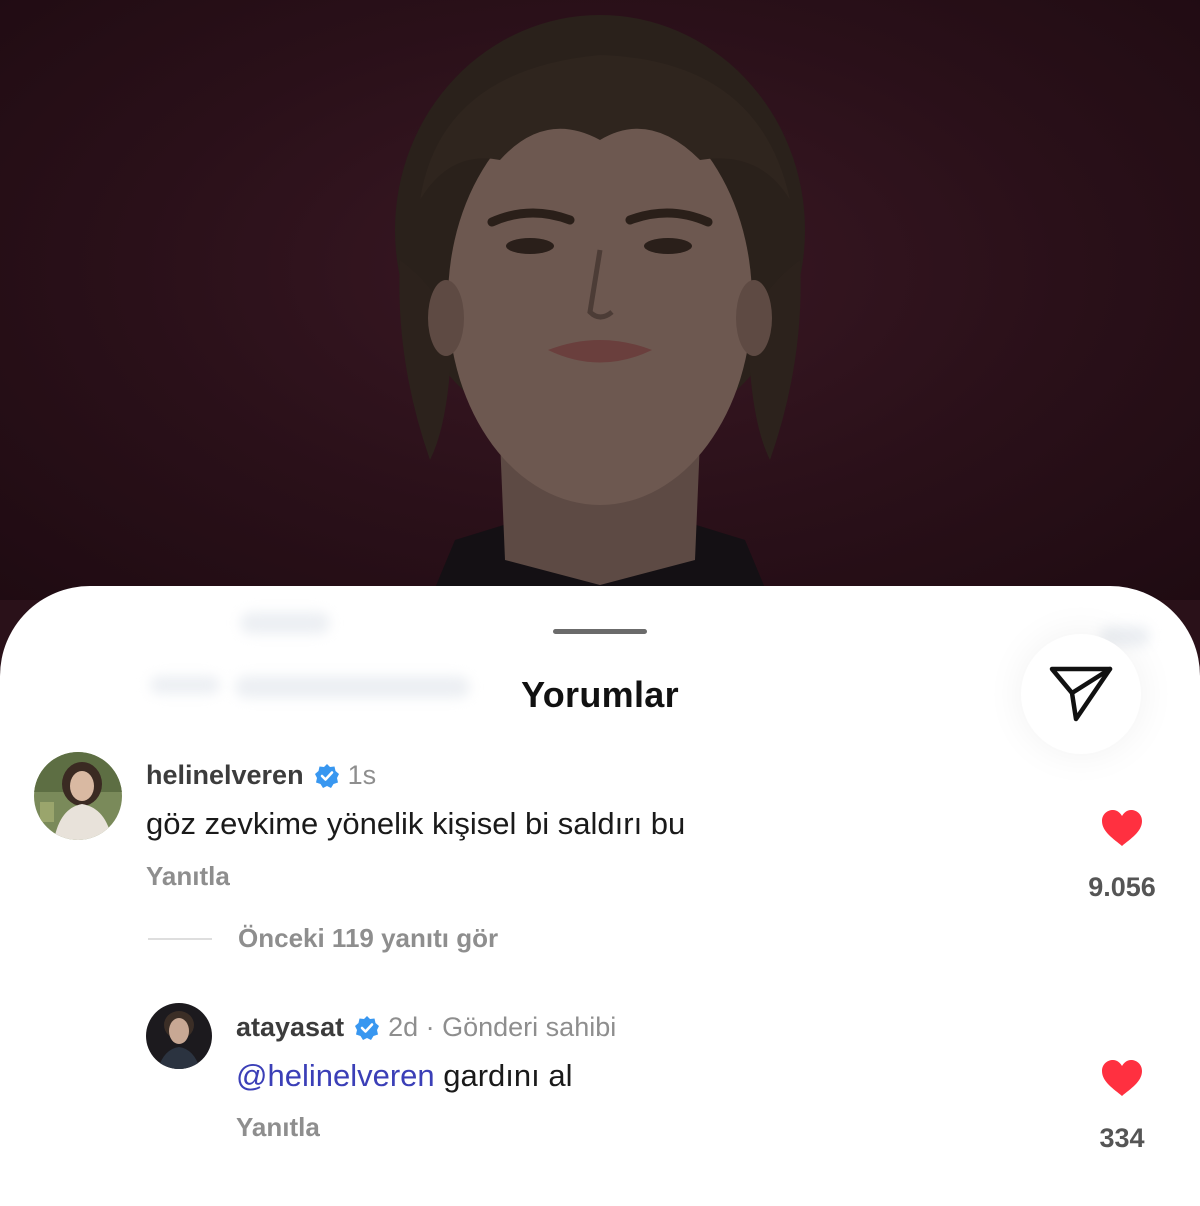  Describe the element at coordinates (502, 1027) in the screenshot. I see `reply-meta: 2d · Gönderi sahibi` at that location.